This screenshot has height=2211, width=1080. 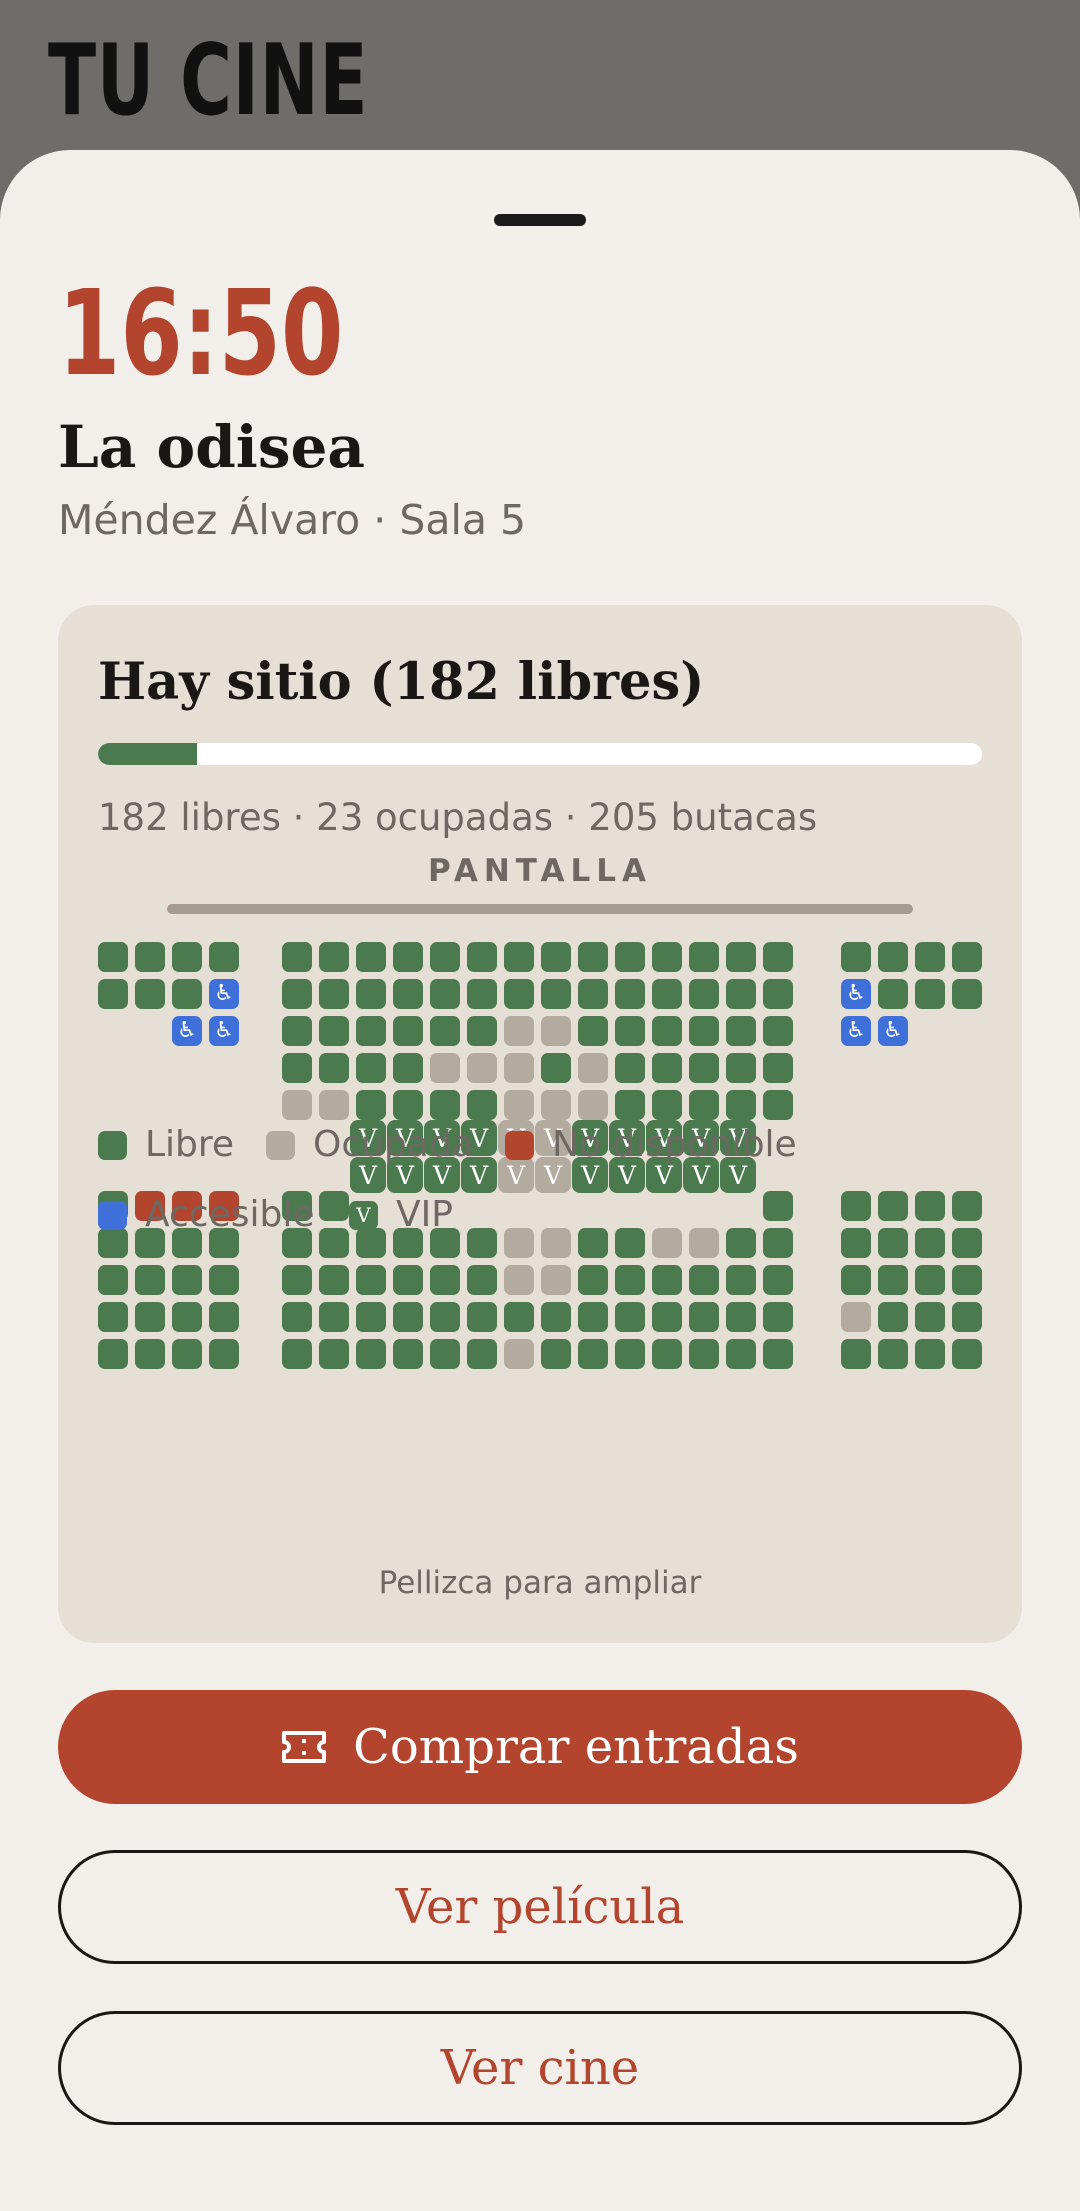 I want to click on view-cinema-button: Ver cine, so click(x=540, y=2068).